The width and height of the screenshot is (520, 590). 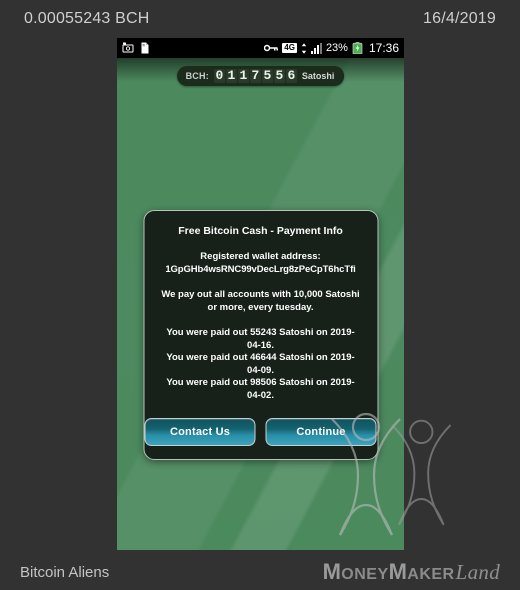 I want to click on satoshi-counter: BCH: 0 1 1 7 5 5 6 Satoshi, so click(x=260, y=76).